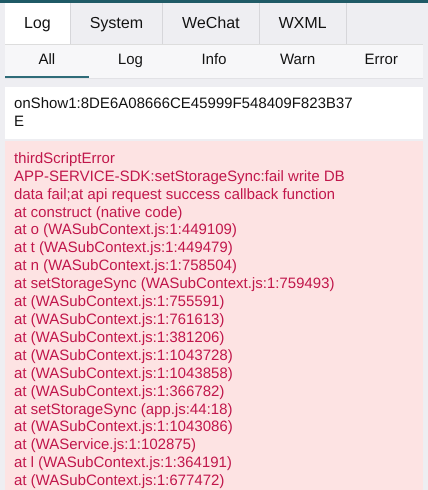 The width and height of the screenshot is (428, 490). Describe the element at coordinates (123, 463) in the screenshot. I see `error-line: at l (WASubContext.js:1:364191)` at that location.